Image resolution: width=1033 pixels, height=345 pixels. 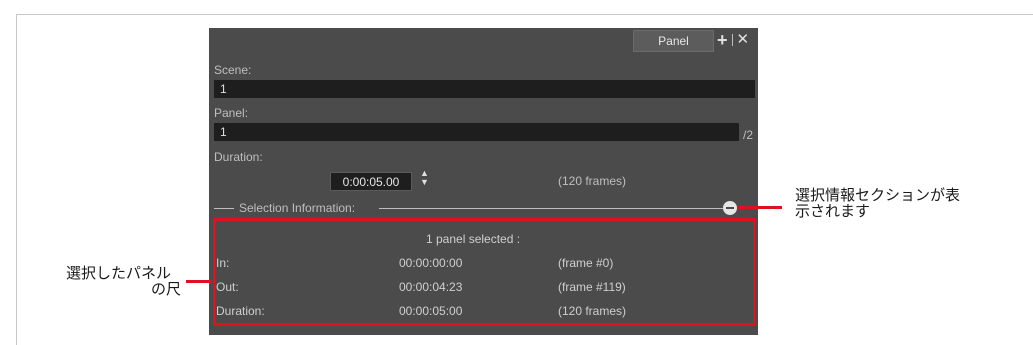 I want to click on selection-section-title: Selection Information:, so click(x=297, y=208).